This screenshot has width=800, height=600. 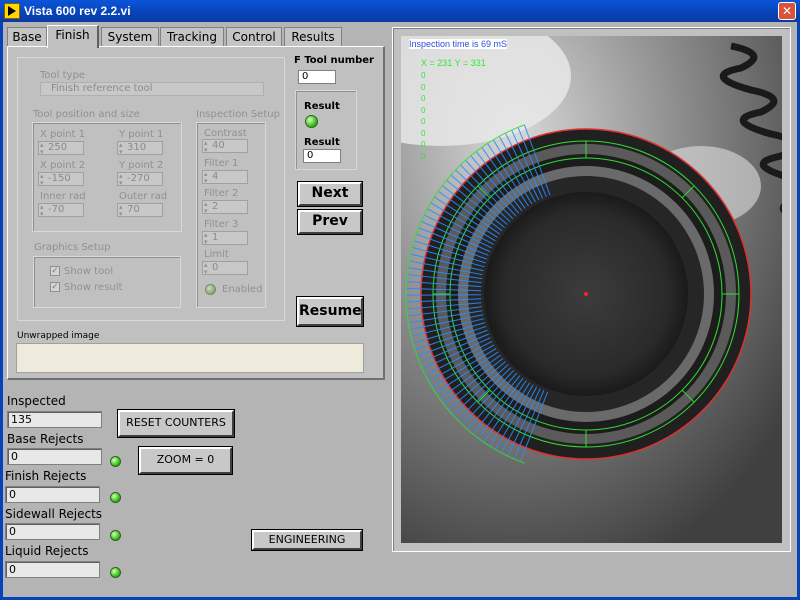 I want to click on filter-1-input: 4, so click(x=225, y=177).